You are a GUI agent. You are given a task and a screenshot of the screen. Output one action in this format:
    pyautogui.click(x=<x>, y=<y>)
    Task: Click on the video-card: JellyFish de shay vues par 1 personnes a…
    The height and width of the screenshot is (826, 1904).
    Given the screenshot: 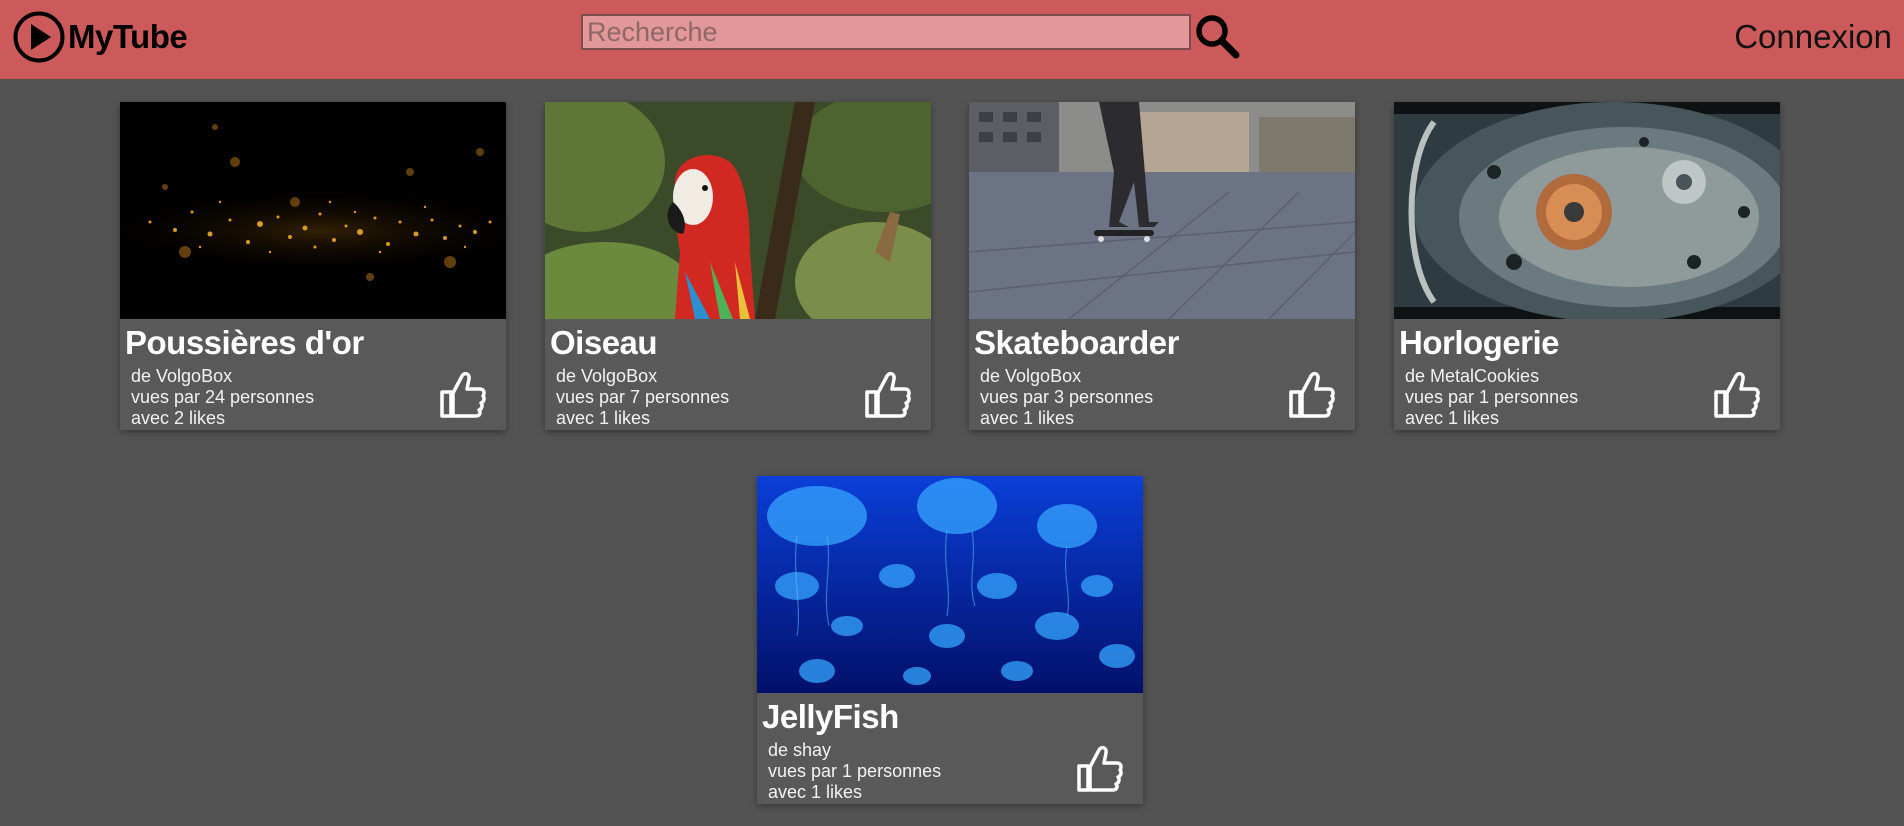 What is the action you would take?
    pyautogui.click(x=950, y=640)
    